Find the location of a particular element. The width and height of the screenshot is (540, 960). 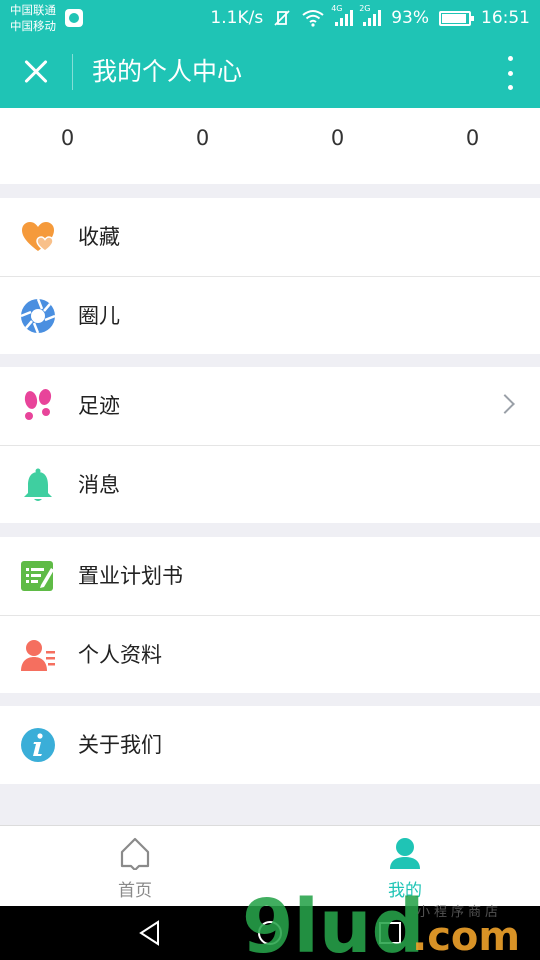

menu-item-label: 收藏 is located at coordinates (99, 237).